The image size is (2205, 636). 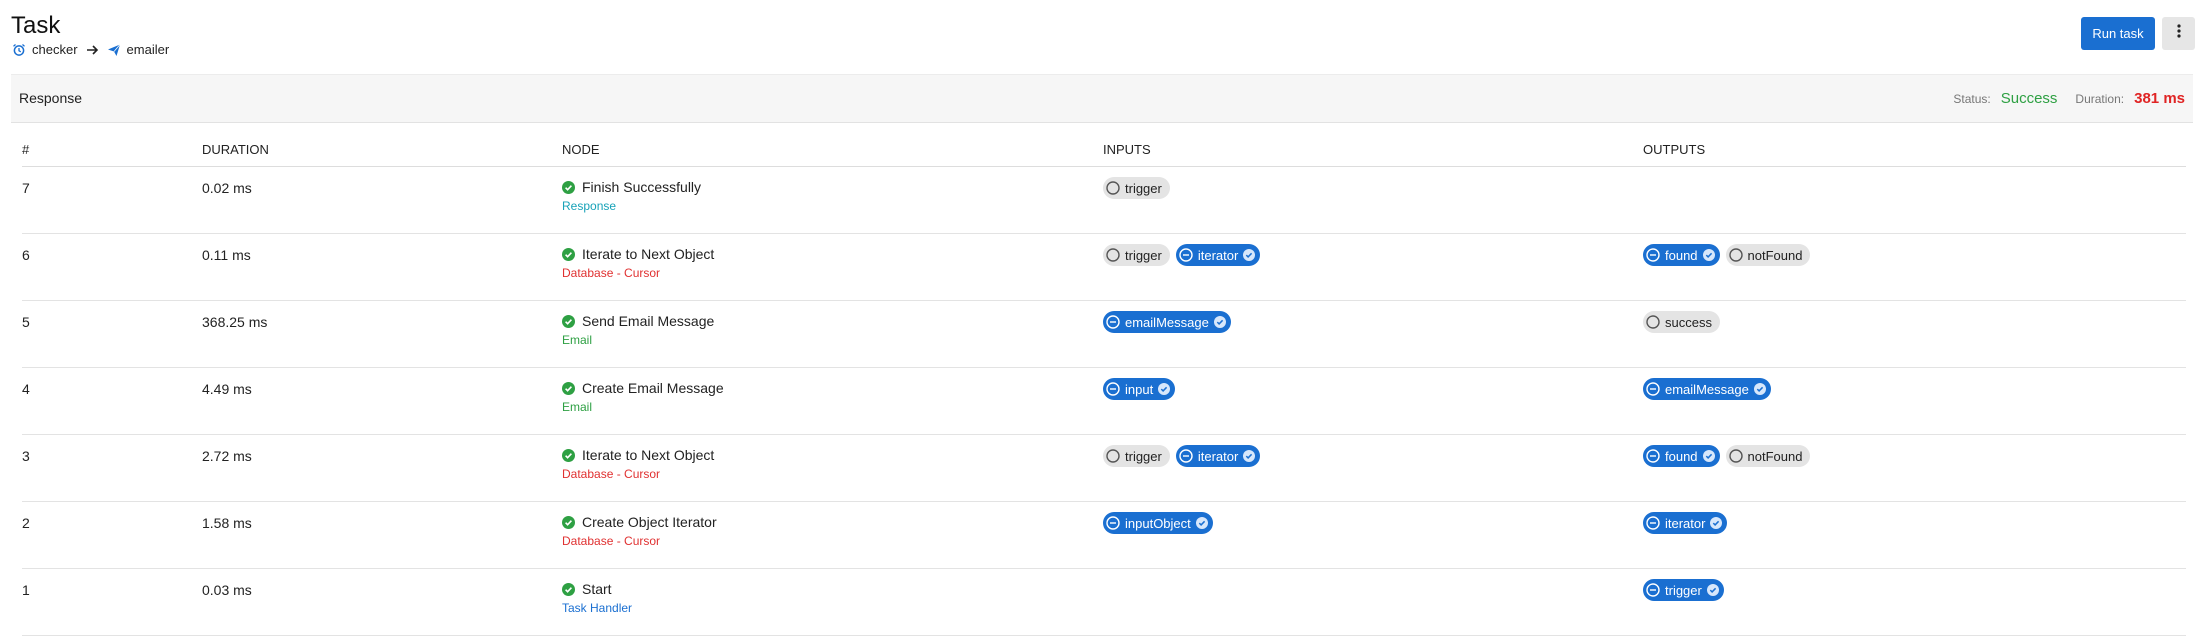 What do you see at coordinates (90, 49) in the screenshot?
I see `task-route: checker emailer` at bounding box center [90, 49].